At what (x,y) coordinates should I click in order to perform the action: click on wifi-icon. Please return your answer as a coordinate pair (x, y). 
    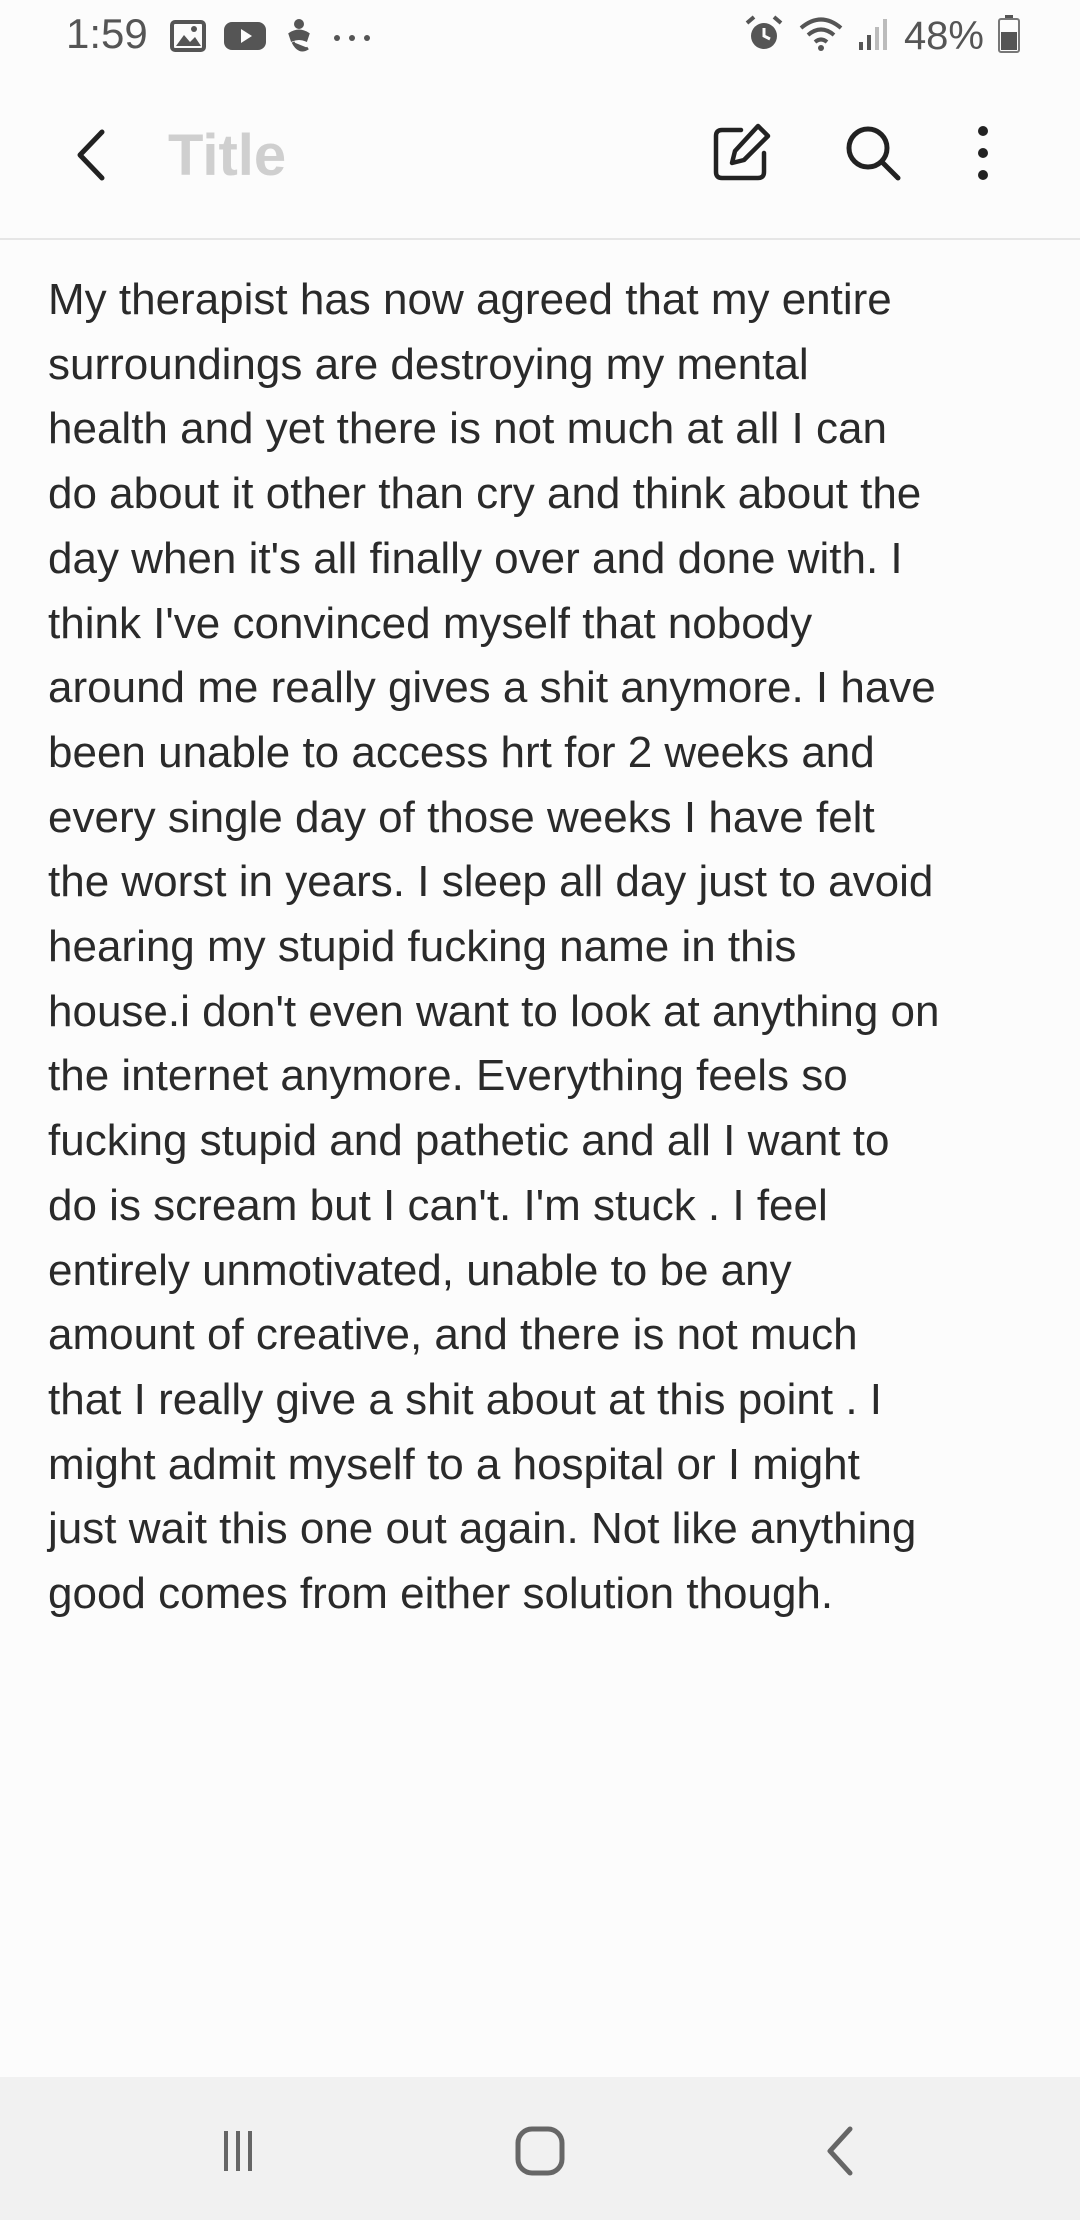
    Looking at the image, I should click on (821, 36).